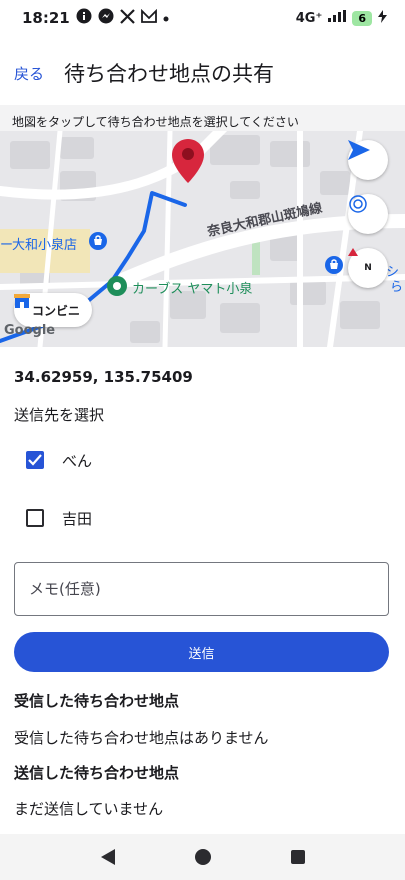 This screenshot has width=405, height=880. Describe the element at coordinates (148, 17) in the screenshot. I see `mail-icon` at that location.